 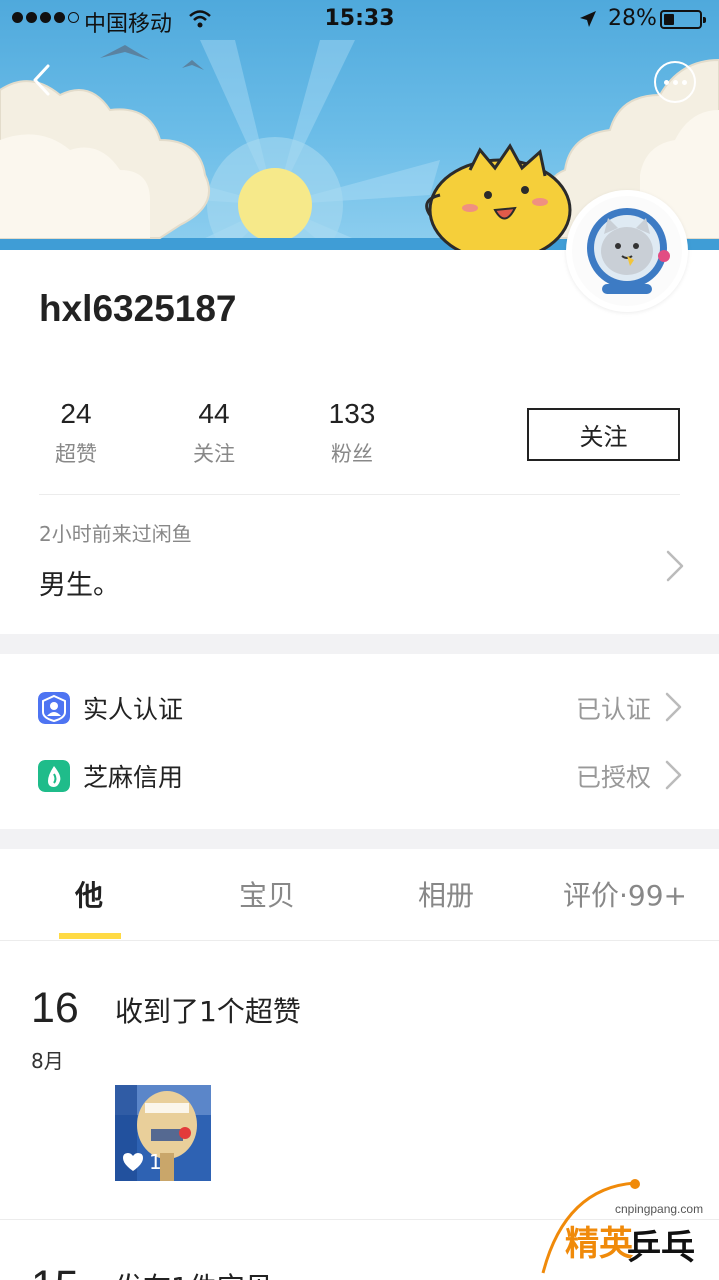 What do you see at coordinates (666, 82) in the screenshot?
I see `more-dots-icon` at bounding box center [666, 82].